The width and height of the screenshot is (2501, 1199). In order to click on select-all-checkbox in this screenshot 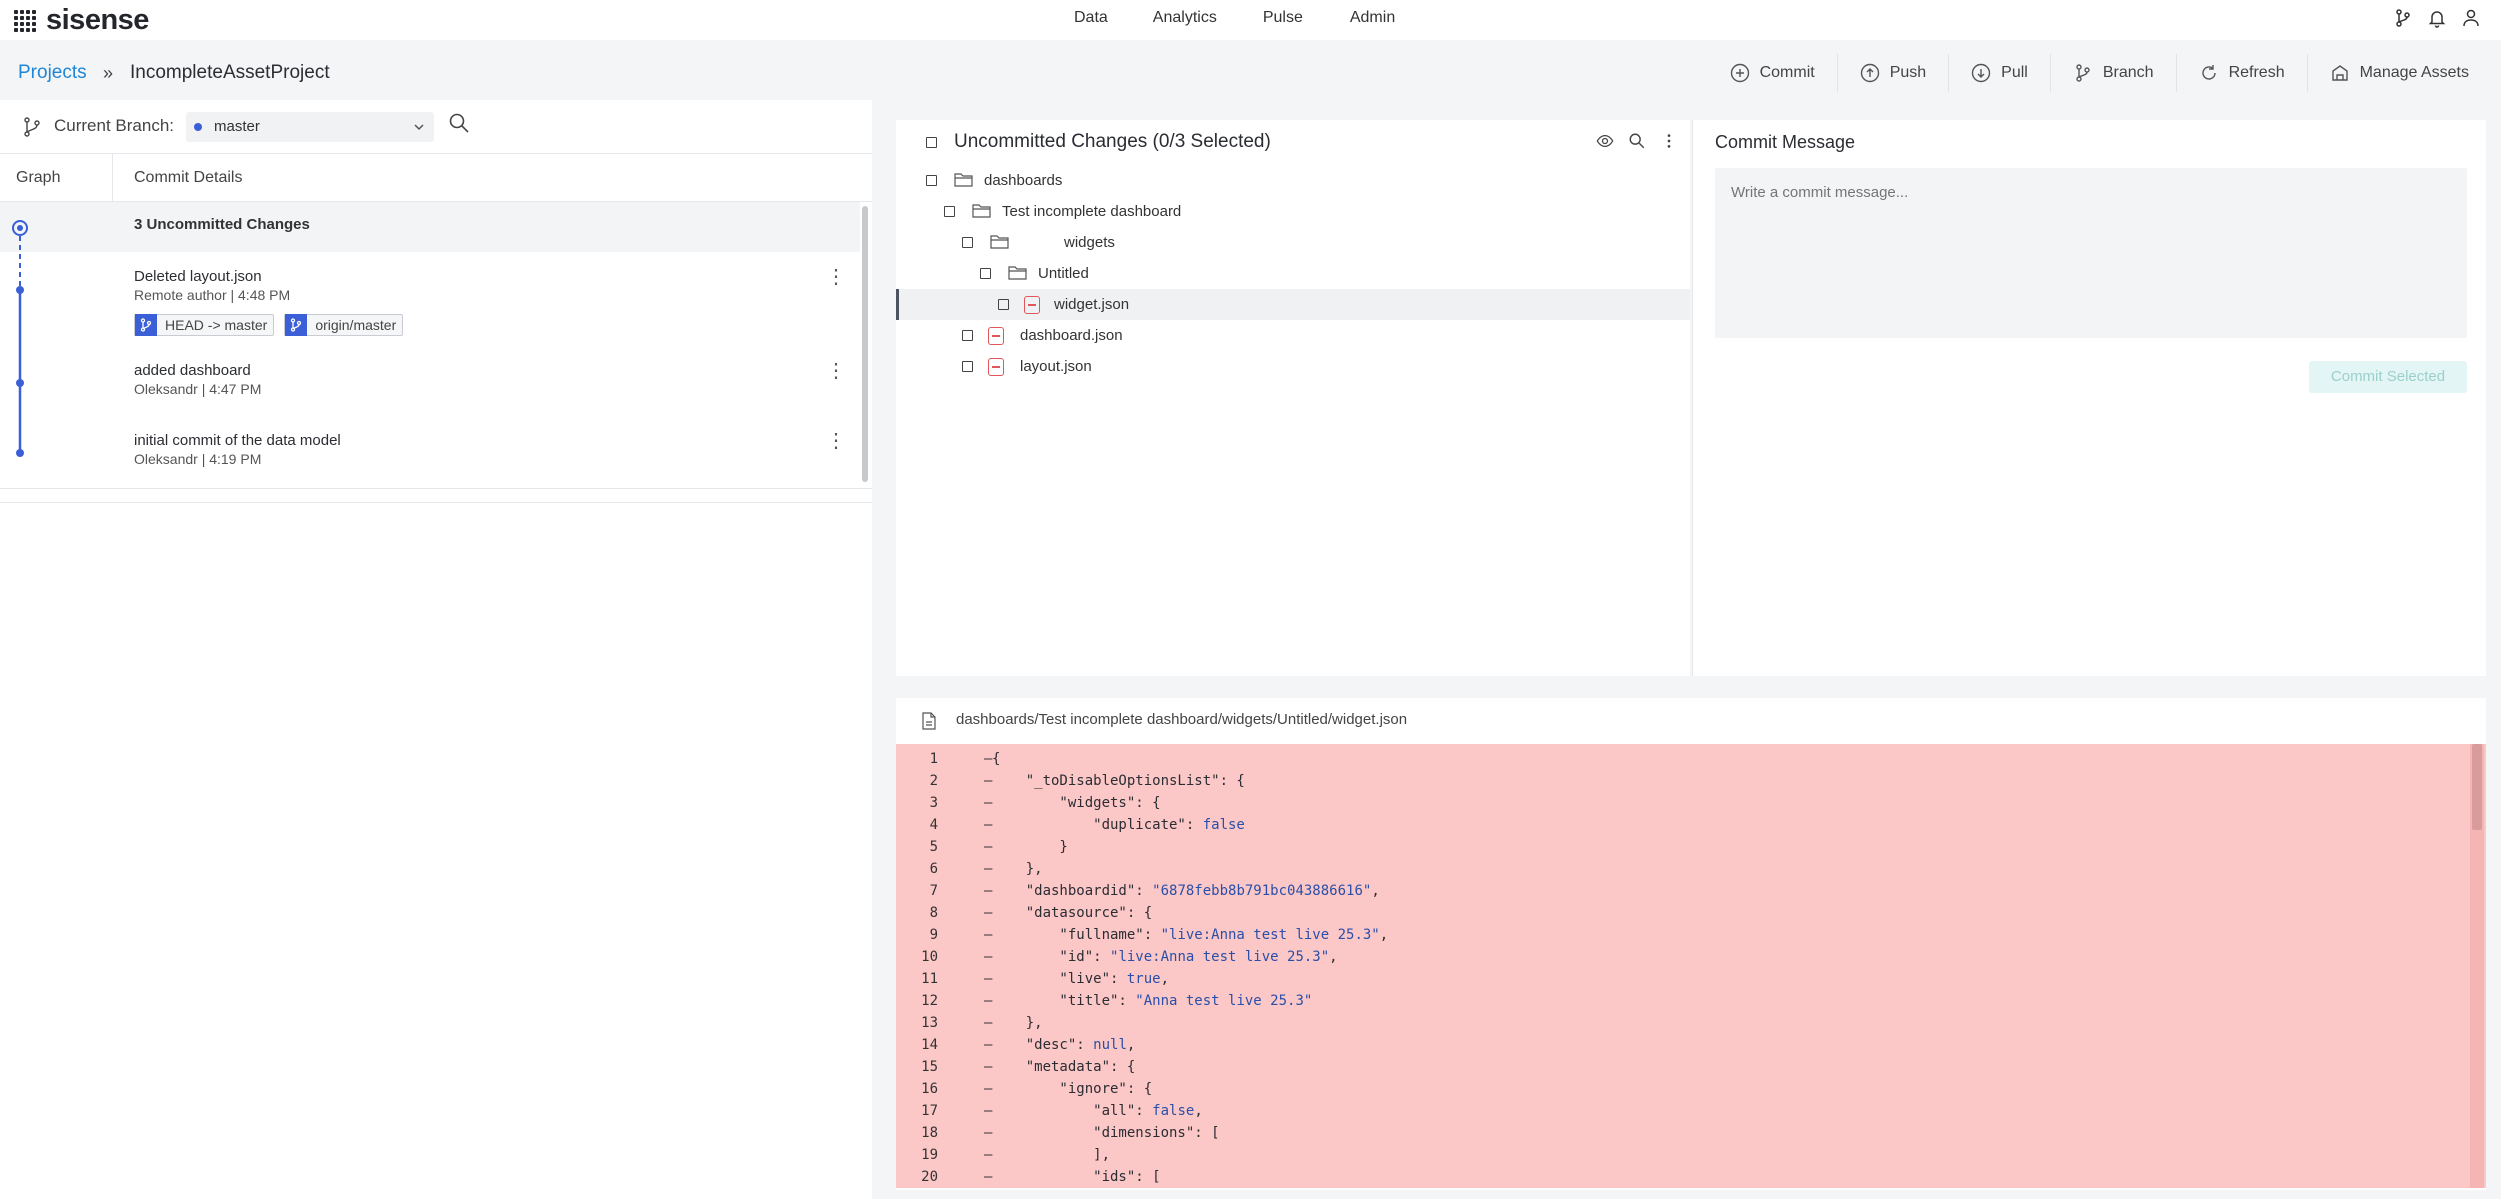, I will do `click(931, 142)`.